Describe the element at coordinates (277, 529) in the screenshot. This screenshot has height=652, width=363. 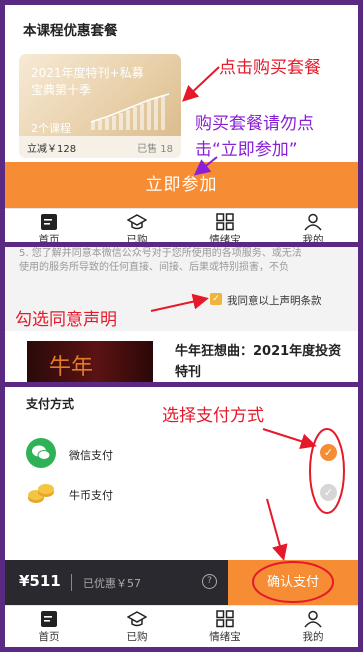
I see `arrow-to-confirm-button` at that location.